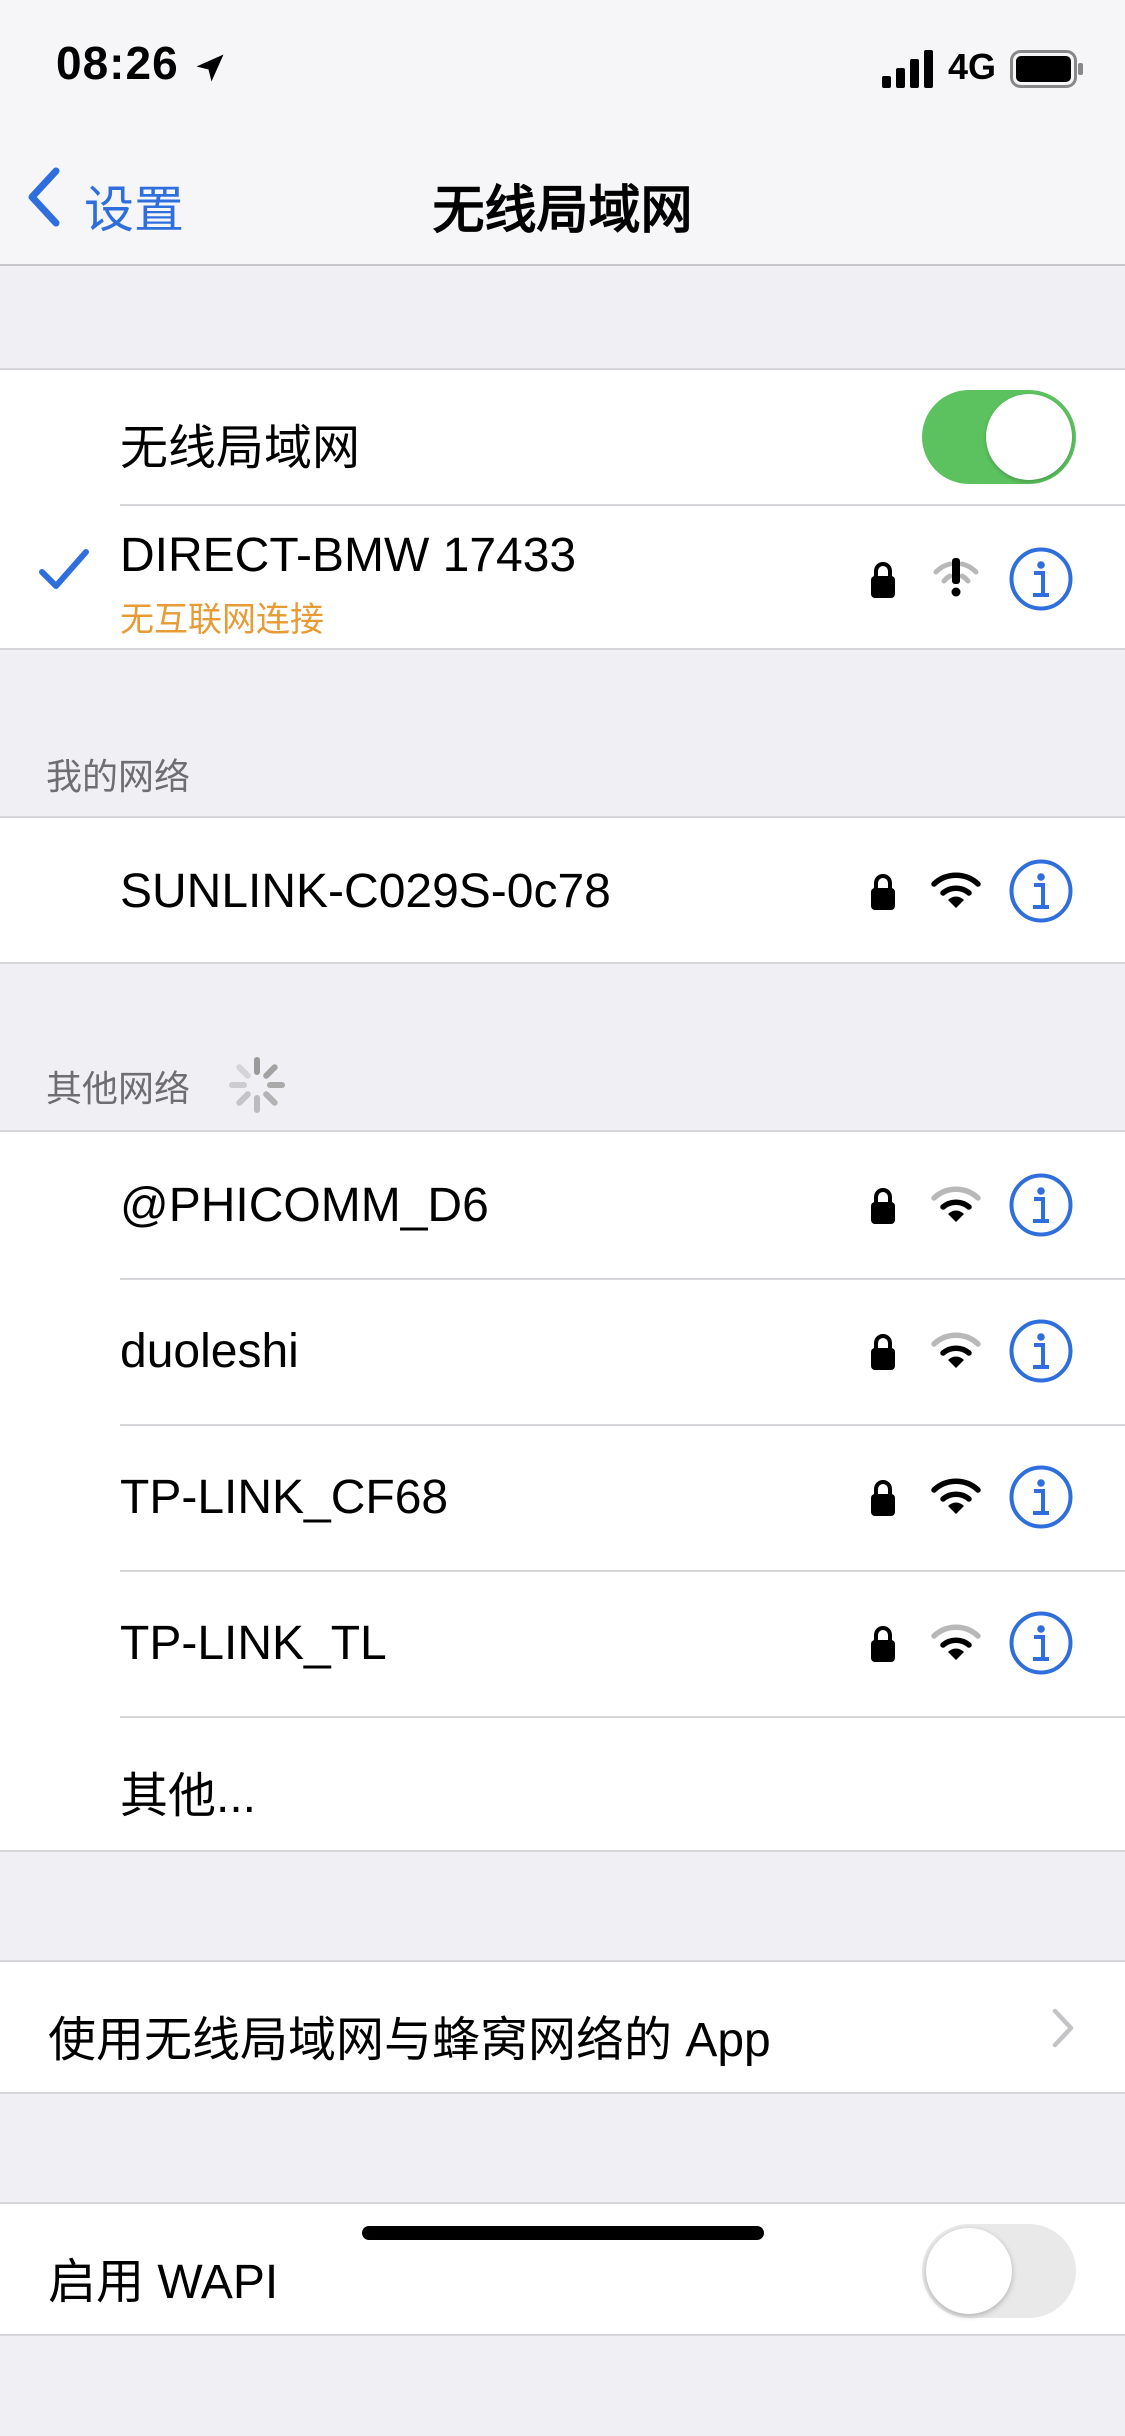  Describe the element at coordinates (562, 2269) in the screenshot. I see `wapi-group: 启用 WAPI` at that location.